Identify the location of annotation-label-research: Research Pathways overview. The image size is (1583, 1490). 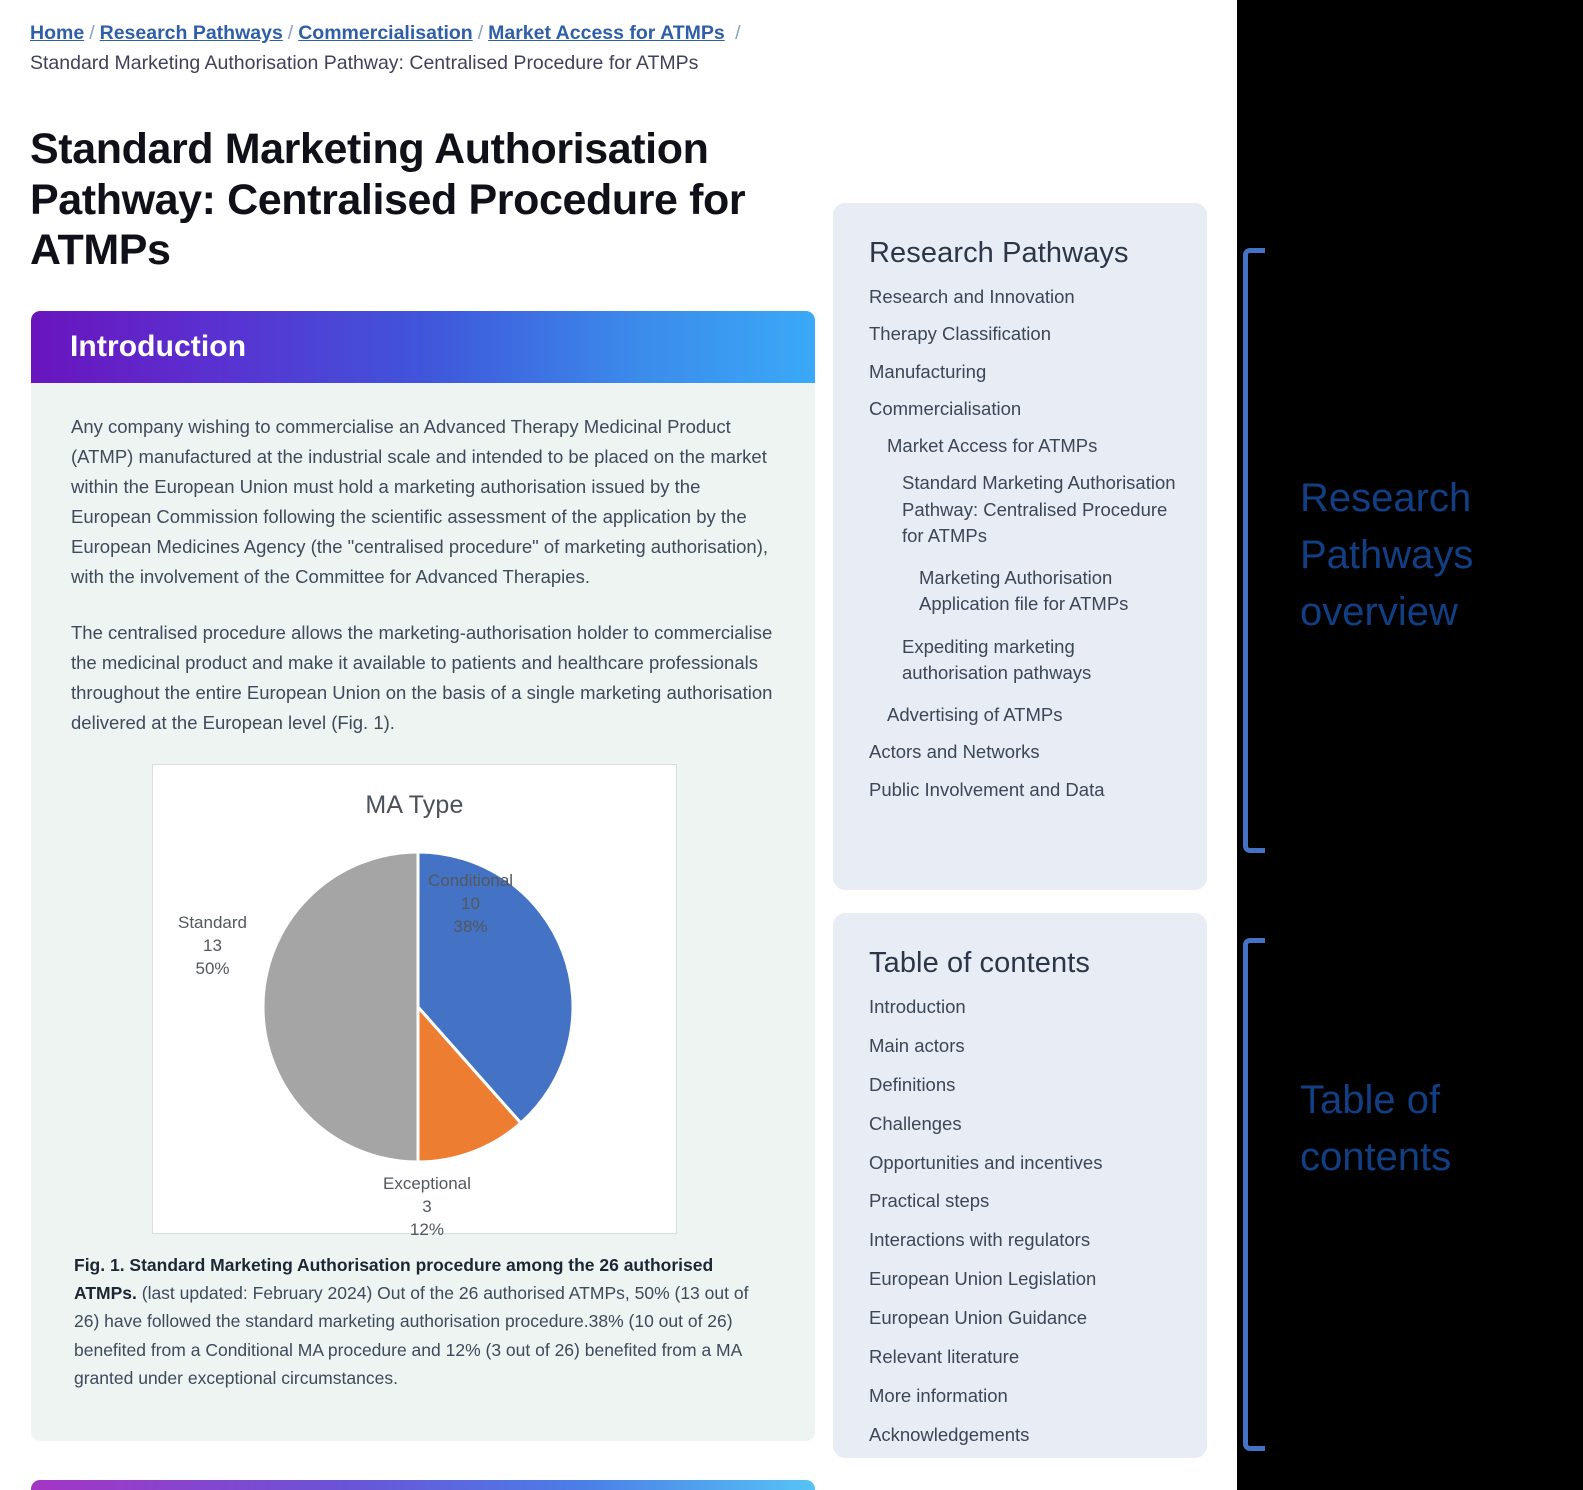
(1387, 555).